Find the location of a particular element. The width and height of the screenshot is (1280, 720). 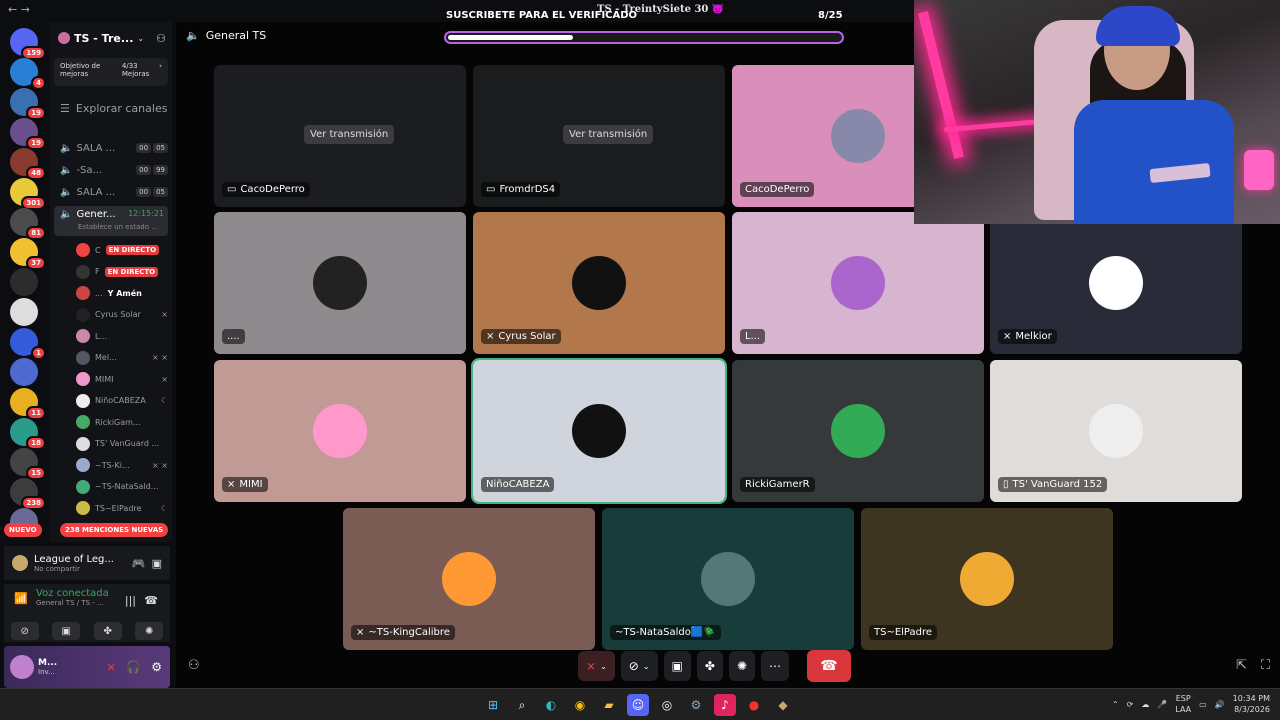

activity-panel: League of Leg... No compartir 🎮 ▣ is located at coordinates (87, 563).